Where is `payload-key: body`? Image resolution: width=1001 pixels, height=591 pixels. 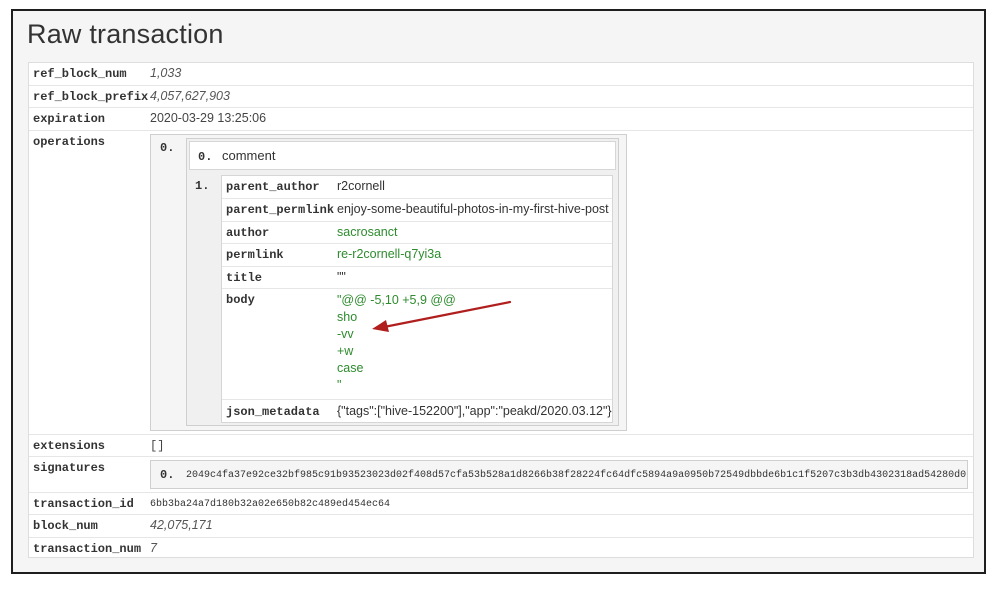
payload-key: body is located at coordinates (240, 300).